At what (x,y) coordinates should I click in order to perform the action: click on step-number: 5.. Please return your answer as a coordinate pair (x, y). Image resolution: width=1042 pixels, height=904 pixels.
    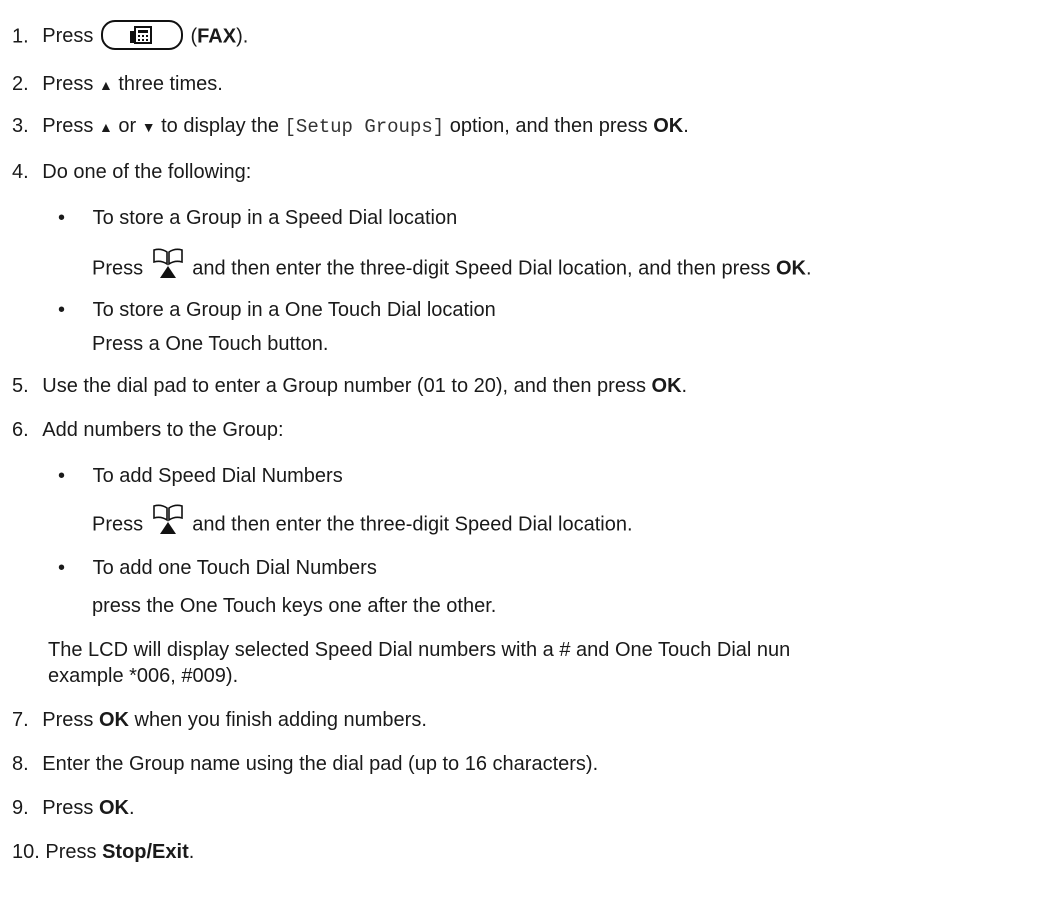
    Looking at the image, I should click on (20, 386).